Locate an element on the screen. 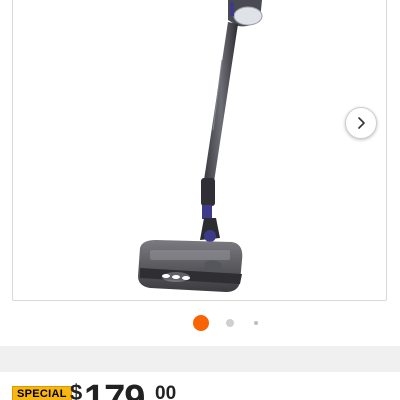 This screenshot has width=400, height=400. image-pagination-dots is located at coordinates (200, 323).